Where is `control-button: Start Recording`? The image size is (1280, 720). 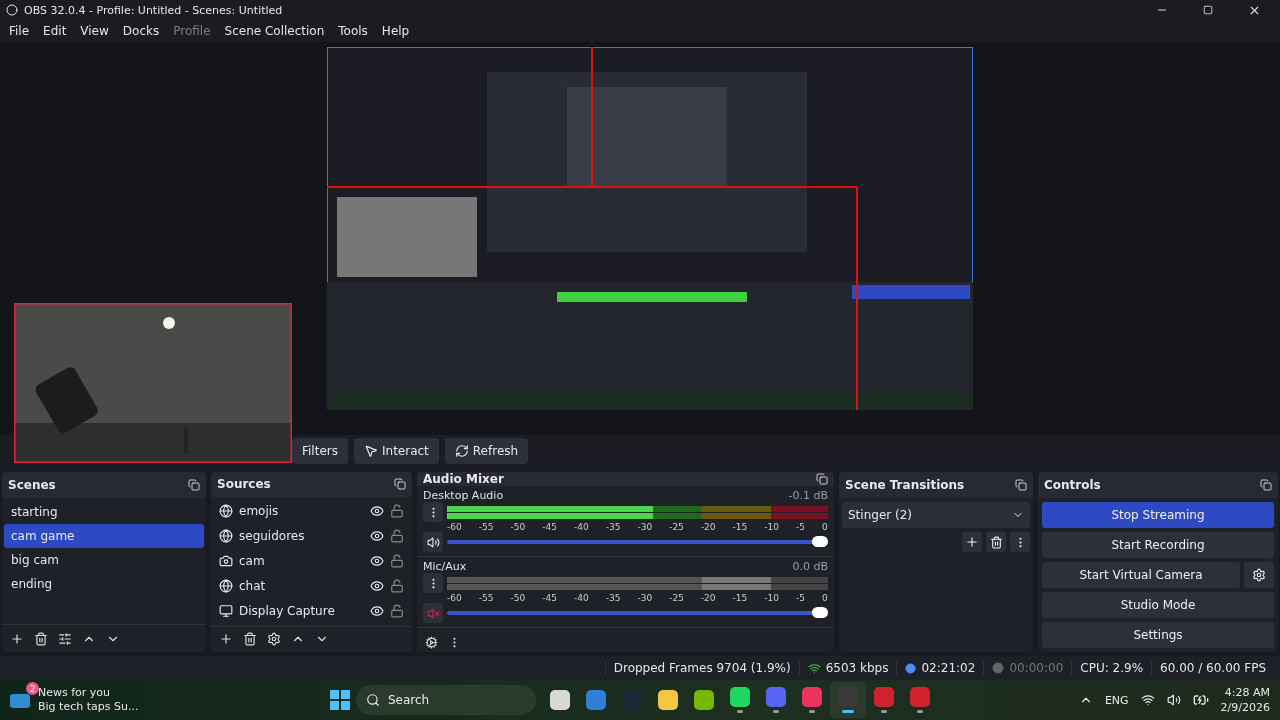
control-button: Start Recording is located at coordinates (1158, 545).